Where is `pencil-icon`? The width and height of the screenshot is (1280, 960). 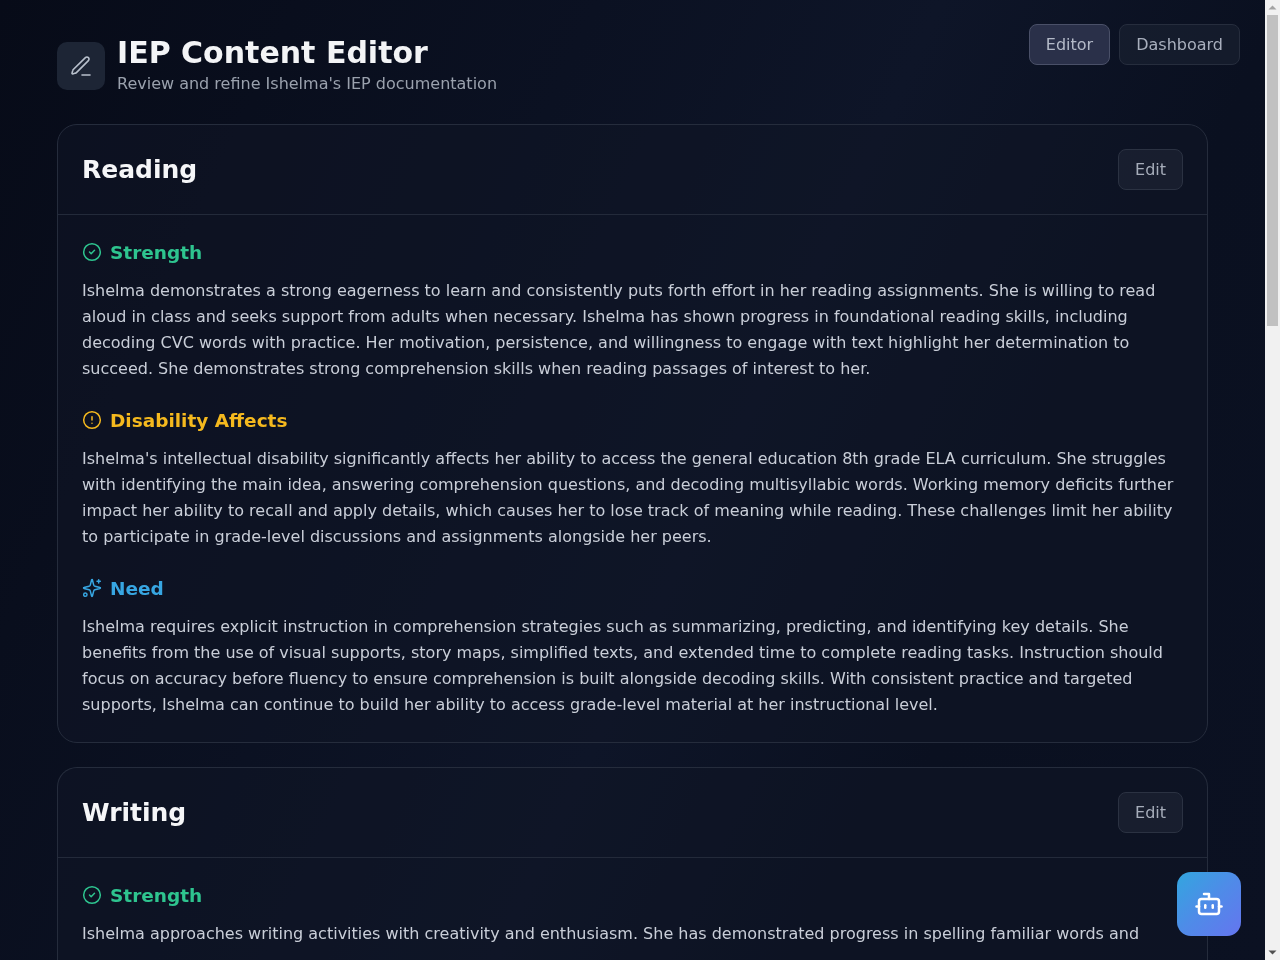 pencil-icon is located at coordinates (81, 65).